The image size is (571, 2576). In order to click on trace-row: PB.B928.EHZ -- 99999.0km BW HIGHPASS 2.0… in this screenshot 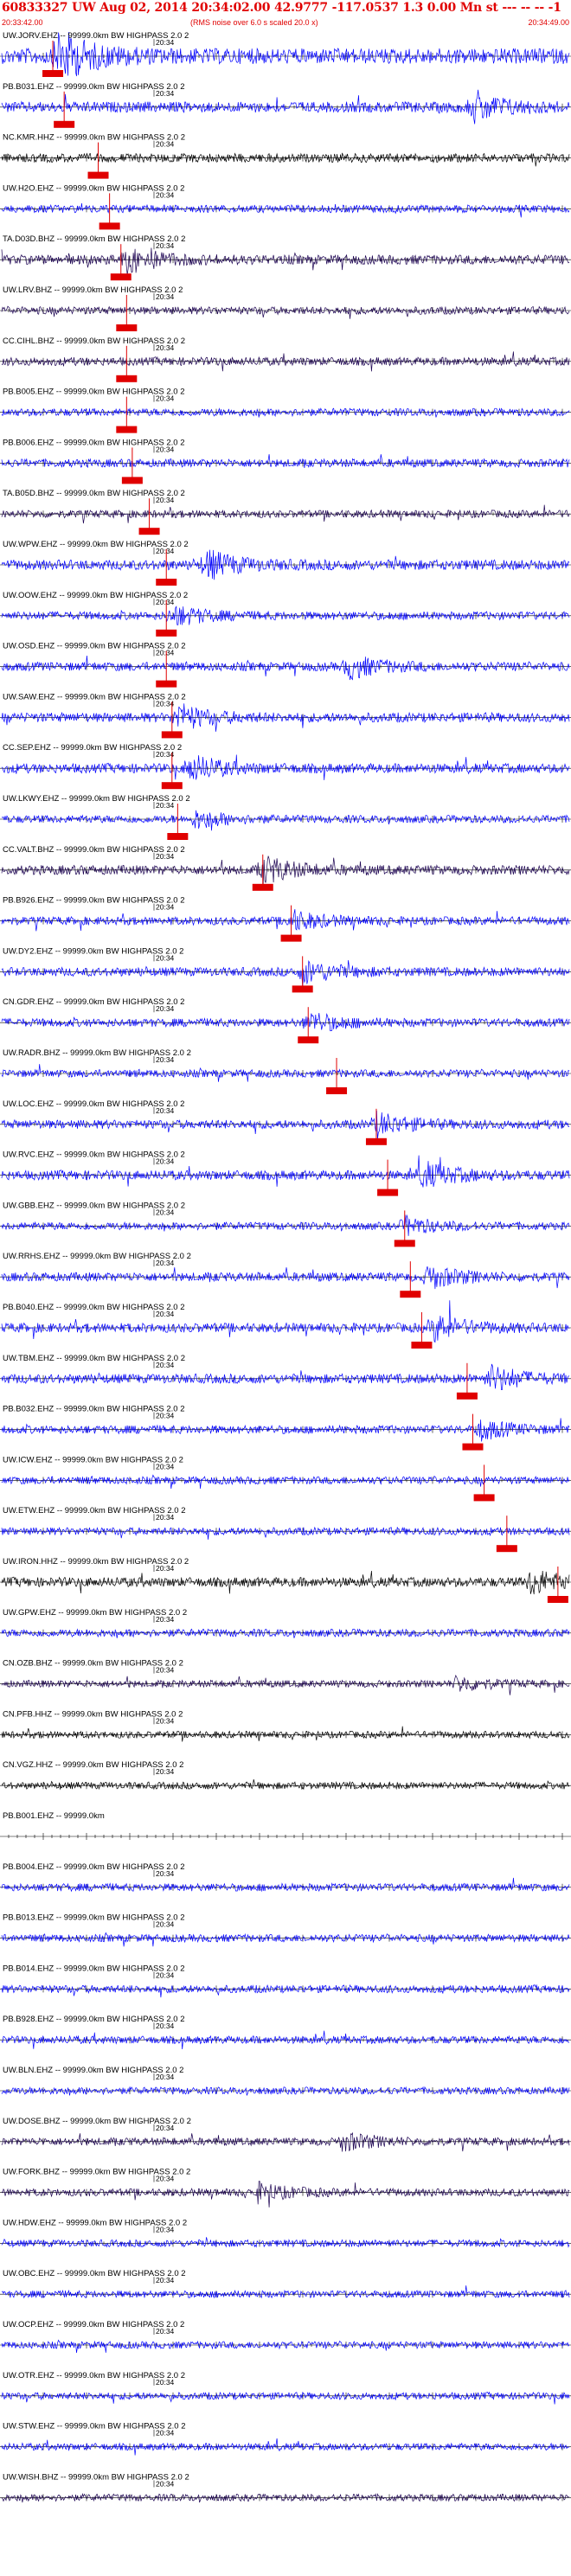, I will do `click(285, 2032)`.